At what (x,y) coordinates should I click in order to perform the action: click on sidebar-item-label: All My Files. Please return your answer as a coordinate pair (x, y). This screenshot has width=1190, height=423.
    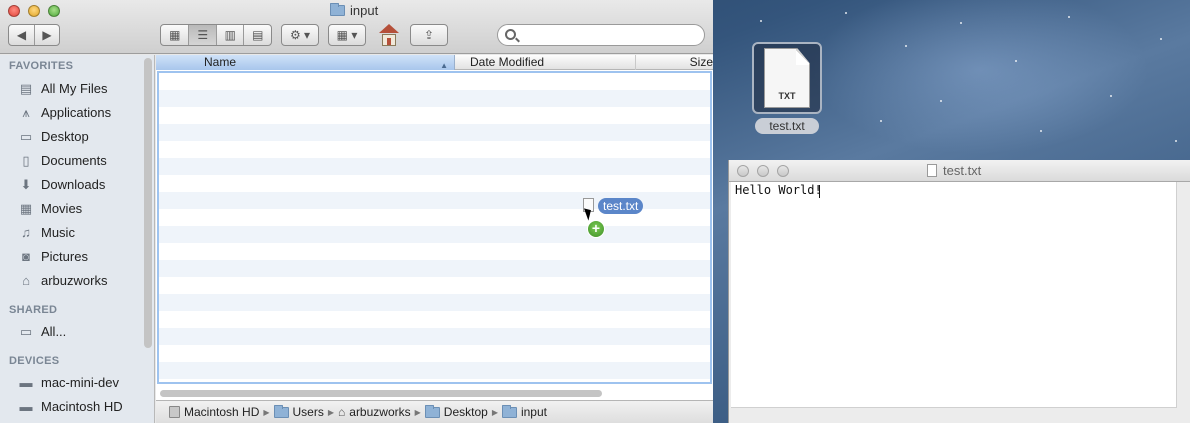
    Looking at the image, I should click on (74, 88).